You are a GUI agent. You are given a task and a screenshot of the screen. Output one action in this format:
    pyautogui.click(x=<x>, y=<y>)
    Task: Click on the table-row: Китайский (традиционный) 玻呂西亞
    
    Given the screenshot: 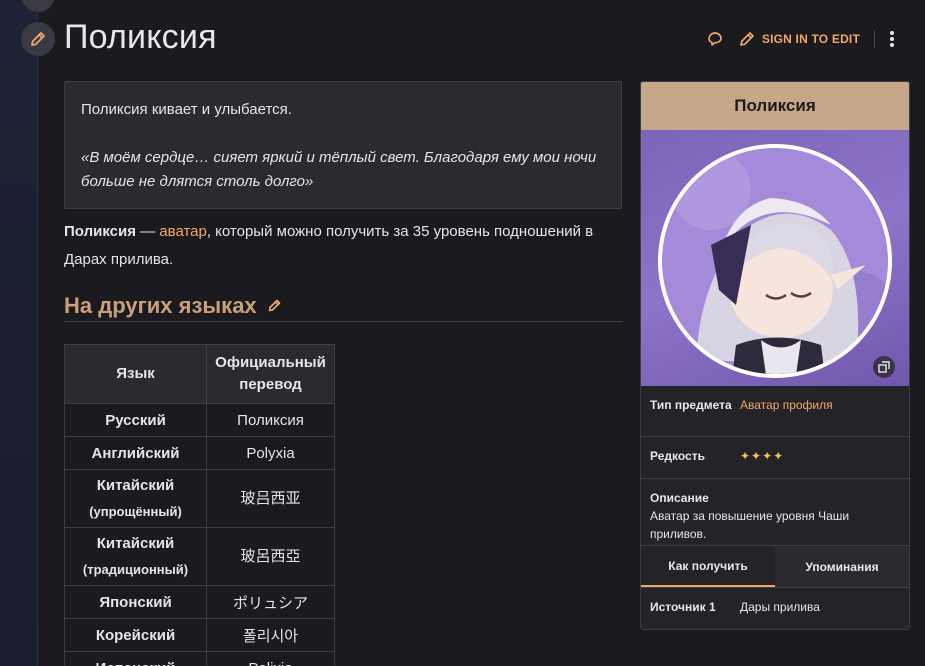 What is the action you would take?
    pyautogui.click(x=199, y=556)
    